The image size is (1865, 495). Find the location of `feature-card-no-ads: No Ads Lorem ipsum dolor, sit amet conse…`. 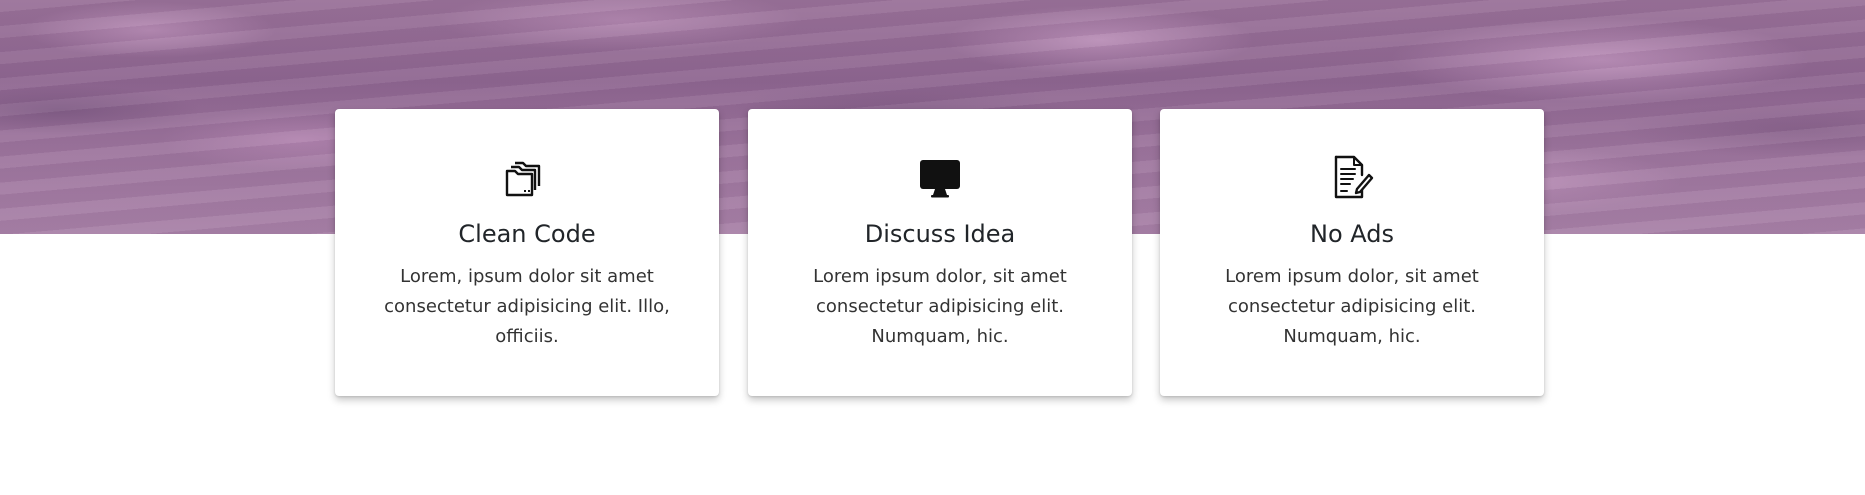

feature-card-no-ads: No Ads Lorem ipsum dolor, sit amet conse… is located at coordinates (1352, 252).